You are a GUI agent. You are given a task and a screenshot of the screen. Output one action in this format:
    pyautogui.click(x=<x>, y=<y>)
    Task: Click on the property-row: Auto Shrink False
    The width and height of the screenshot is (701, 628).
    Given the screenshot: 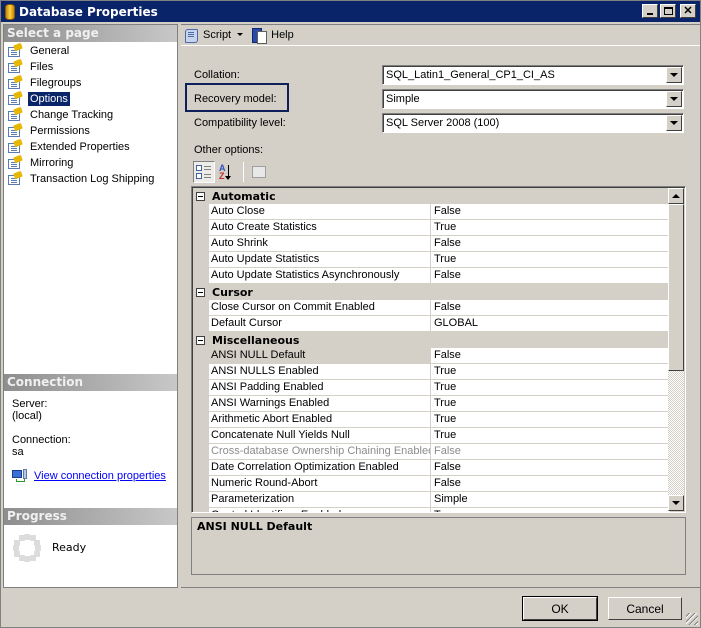 What is the action you would take?
    pyautogui.click(x=439, y=244)
    